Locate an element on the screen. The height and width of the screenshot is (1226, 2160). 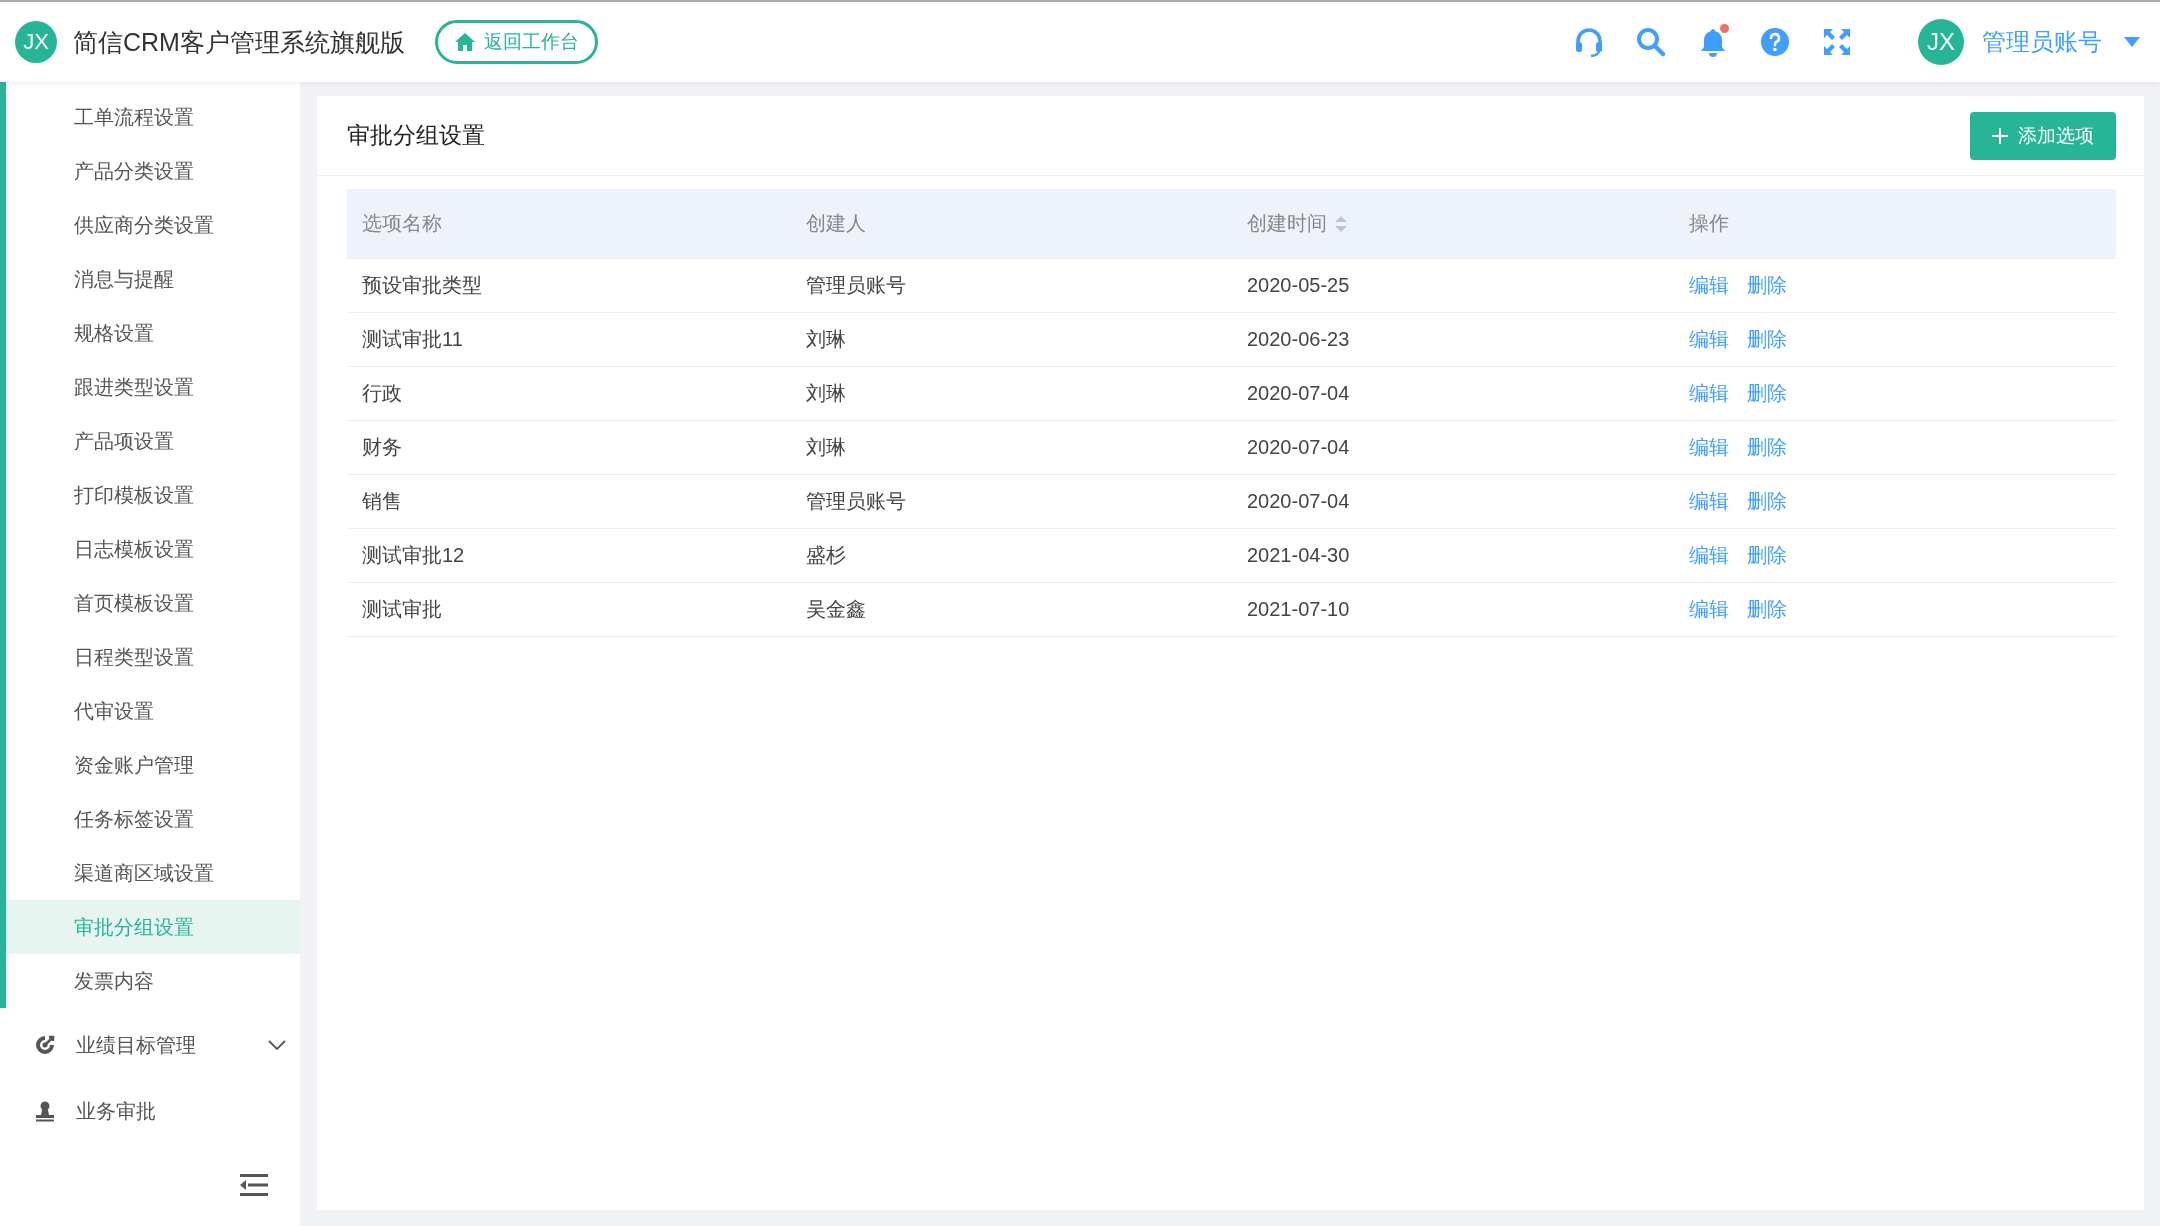
app-title: 简信CRM客户管理系统旗舰版 is located at coordinates (239, 42).